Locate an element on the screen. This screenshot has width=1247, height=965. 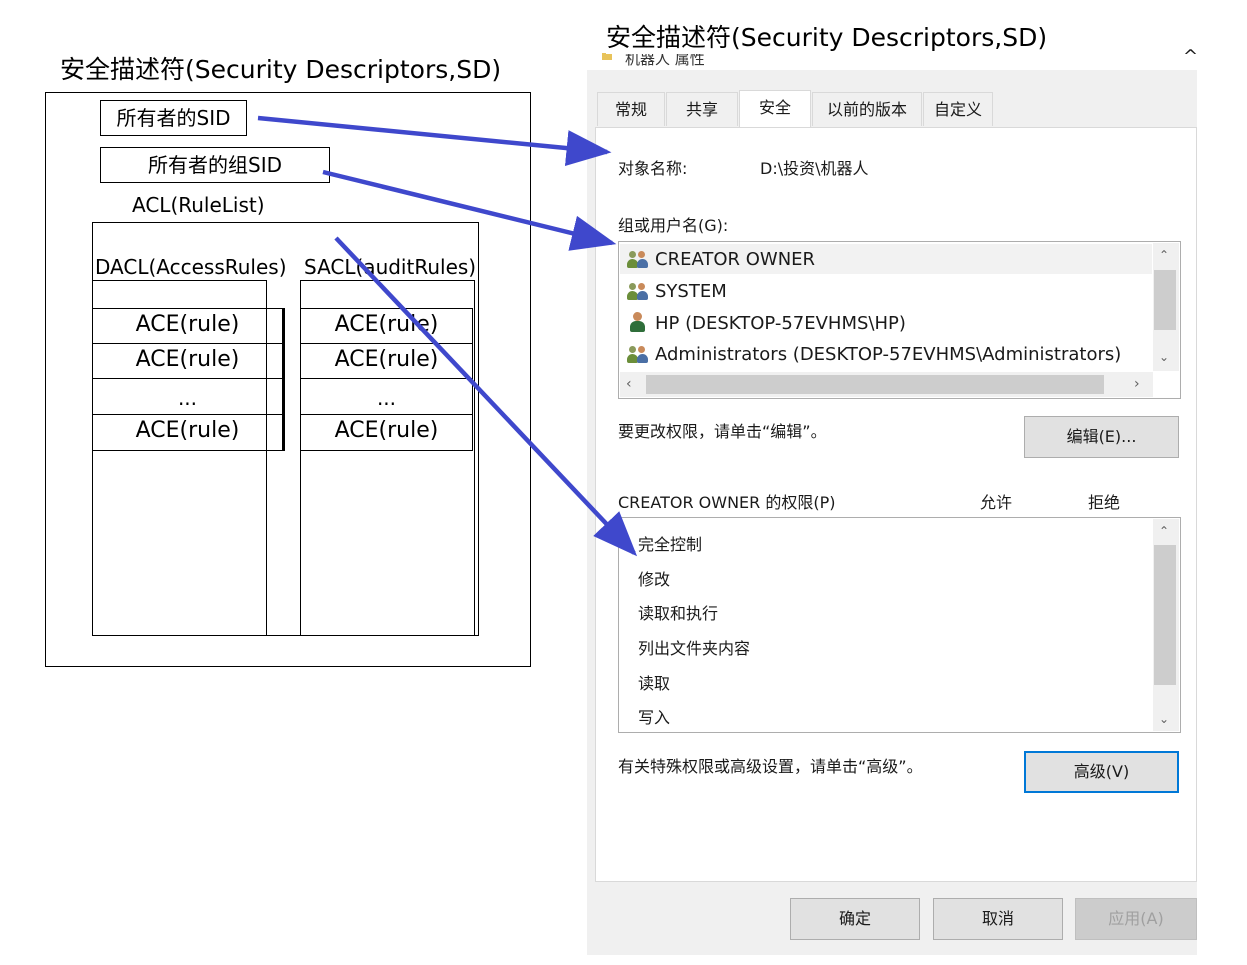
cancel-button: 取消 is located at coordinates (998, 919).